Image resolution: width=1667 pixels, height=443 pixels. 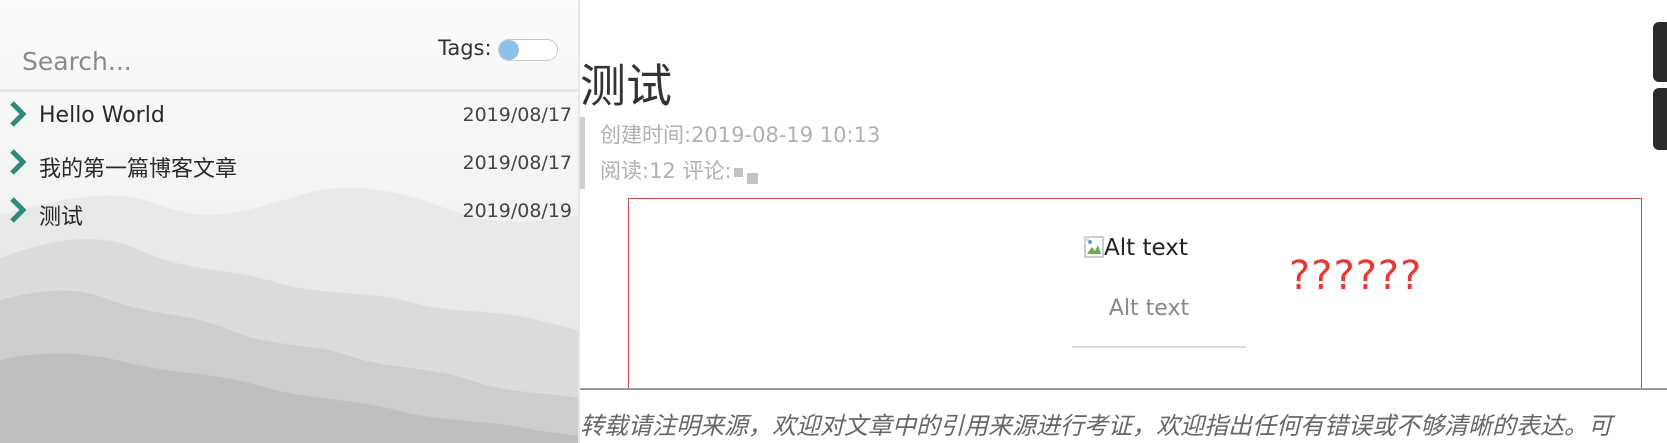 I want to click on toggle-knob, so click(x=509, y=50).